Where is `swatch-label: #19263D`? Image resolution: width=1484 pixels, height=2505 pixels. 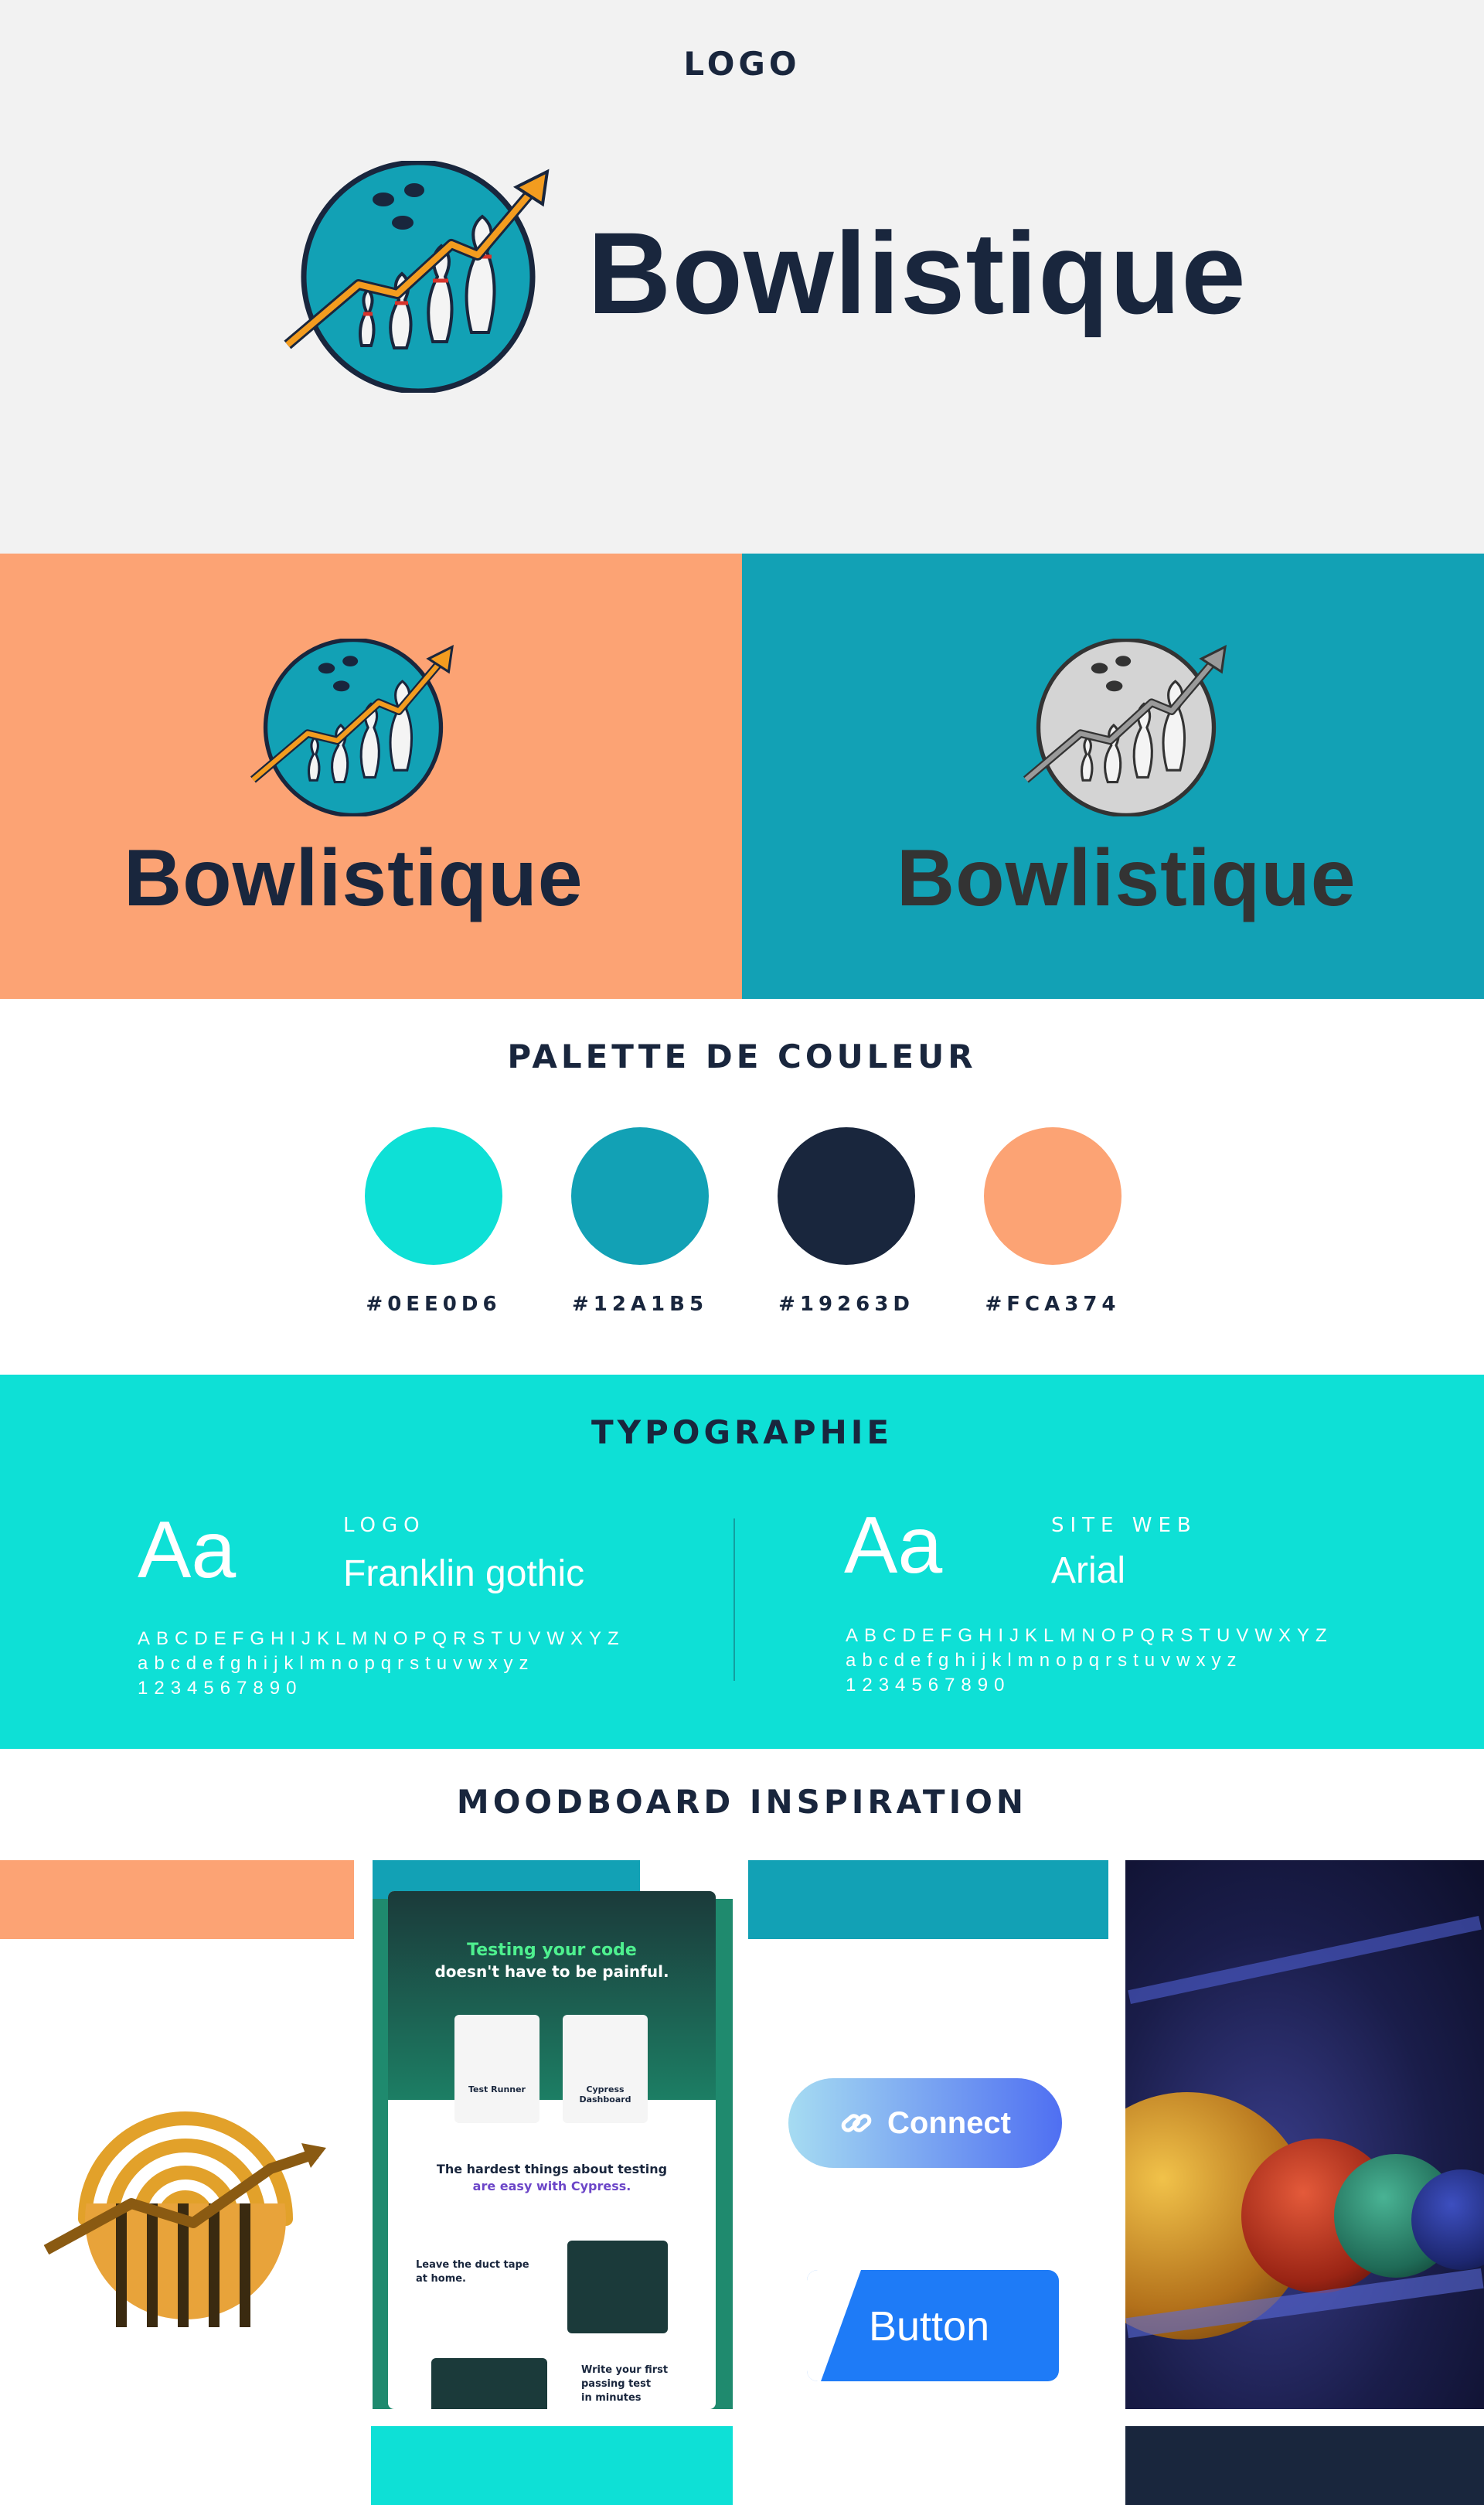
swatch-label: #19263D is located at coordinates (846, 1304).